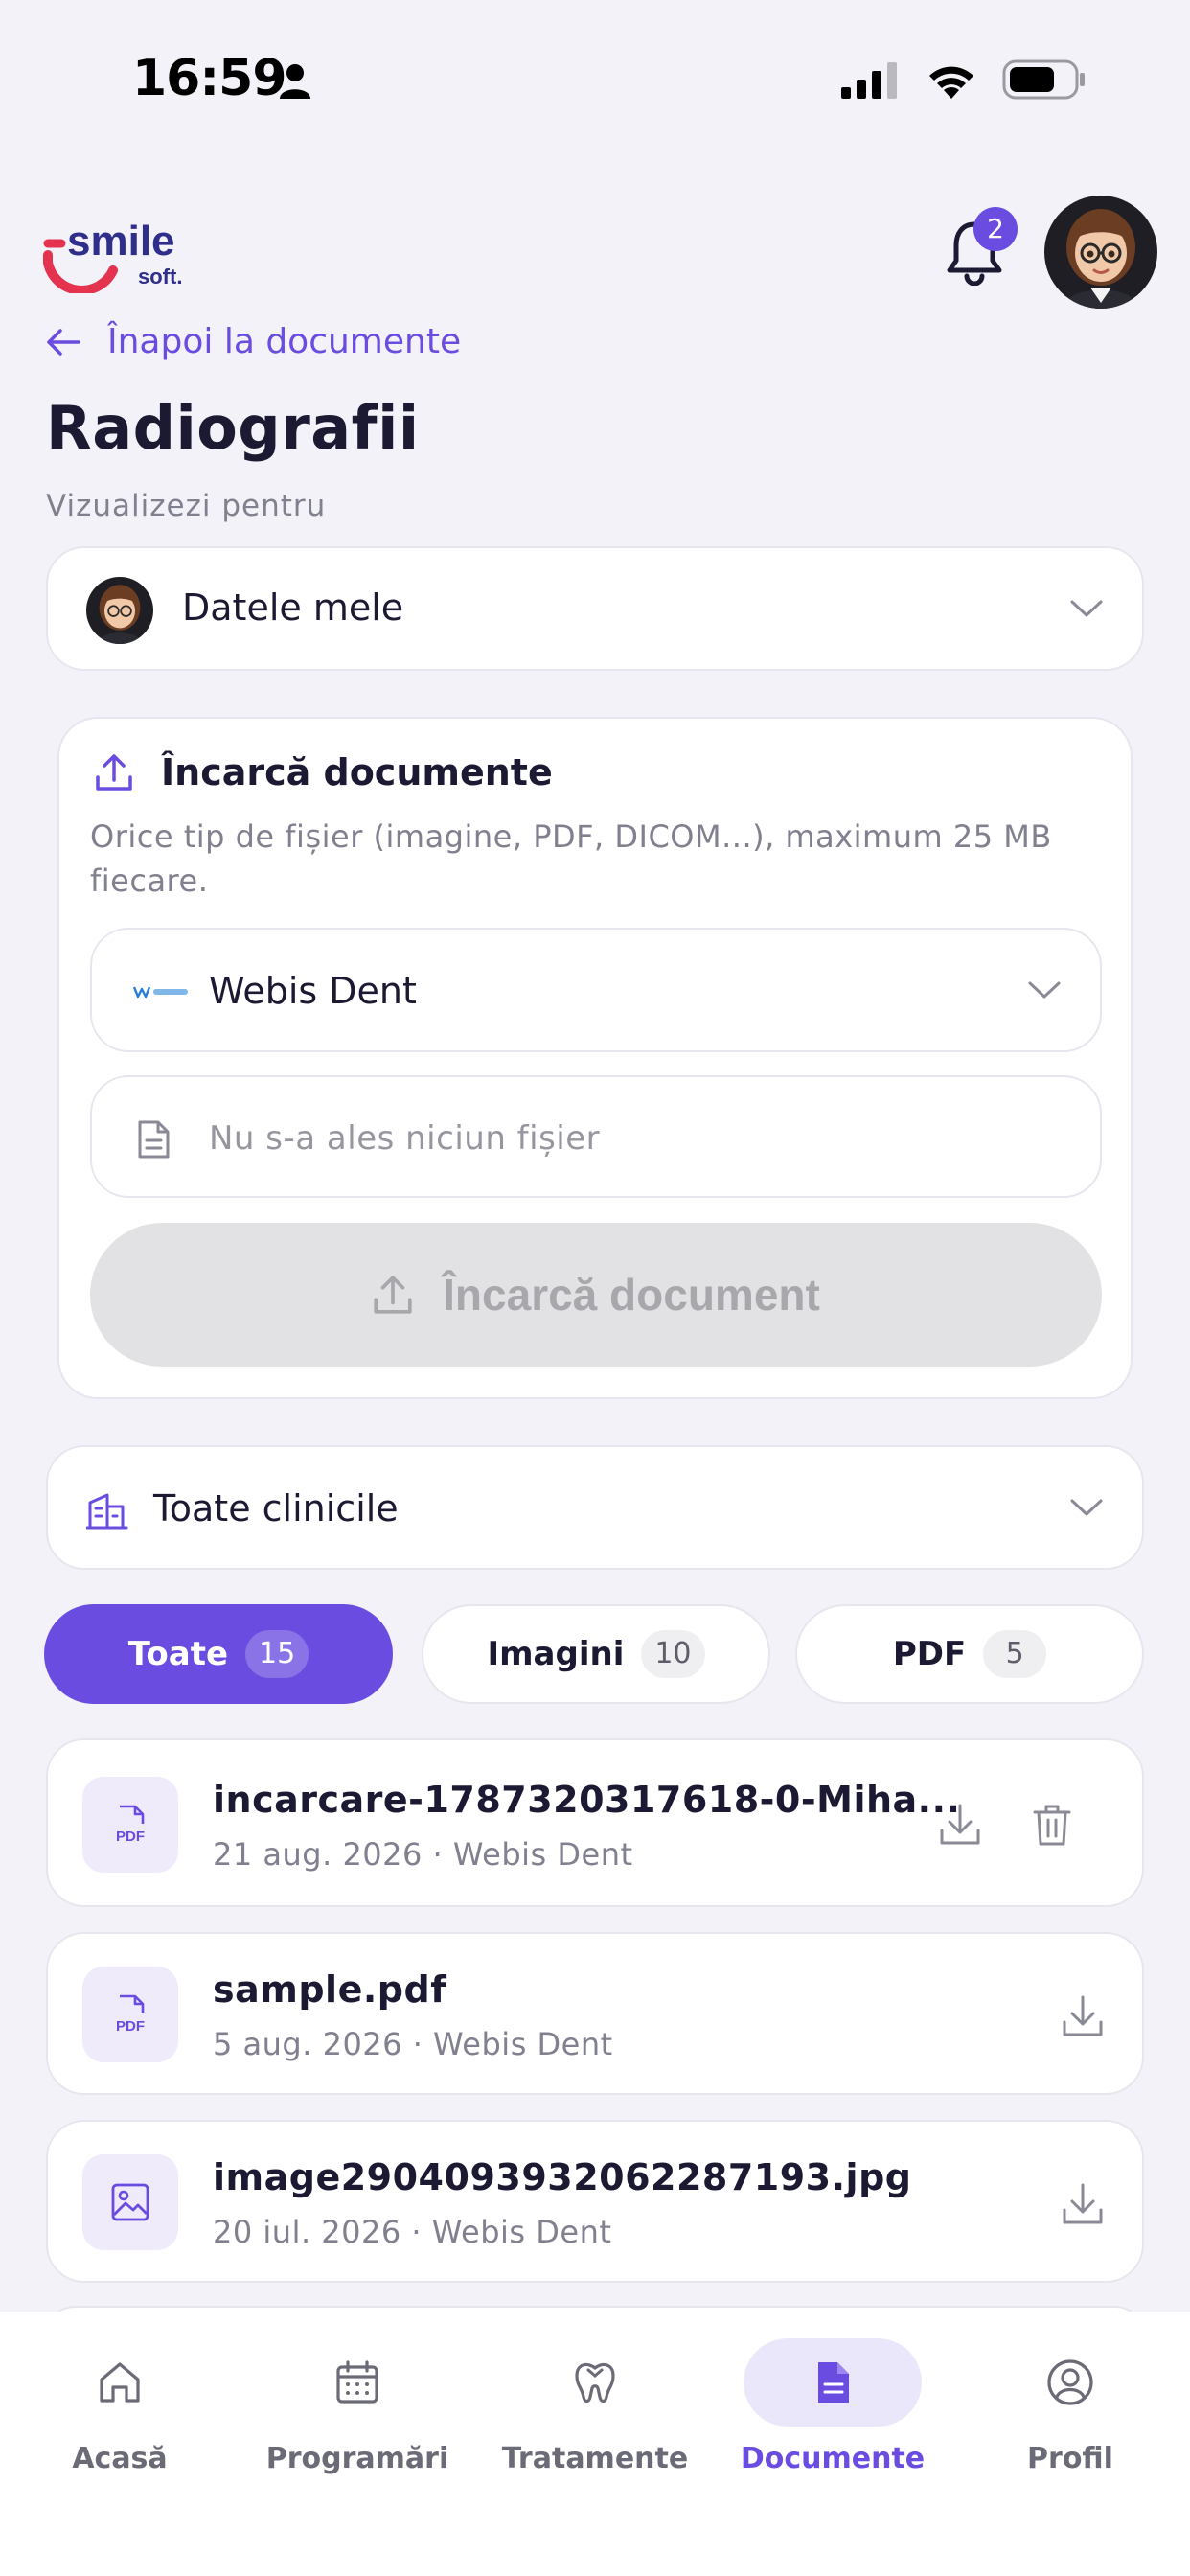 The height and width of the screenshot is (2576, 1190). Describe the element at coordinates (595, 1507) in the screenshot. I see `clinics-filter-select: Toate clinicile` at that location.